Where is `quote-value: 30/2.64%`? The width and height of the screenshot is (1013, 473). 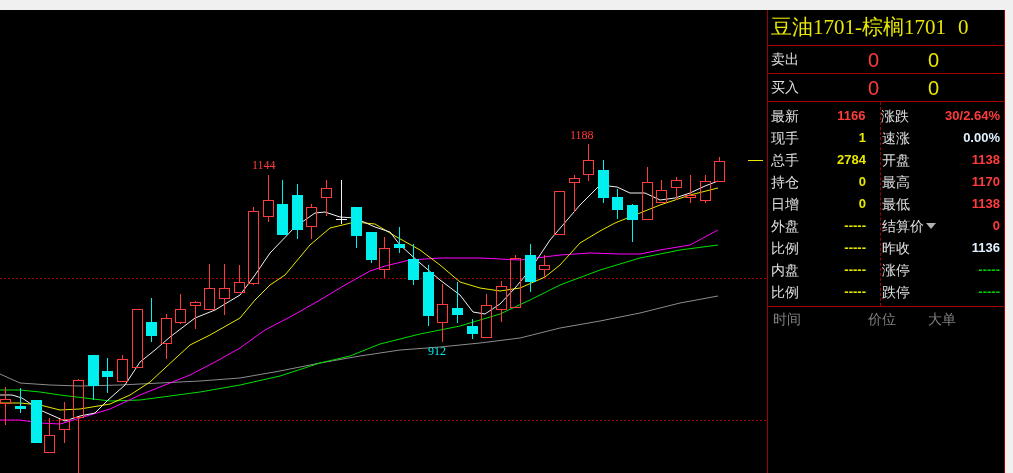
quote-value: 30/2.64% is located at coordinates (973, 116).